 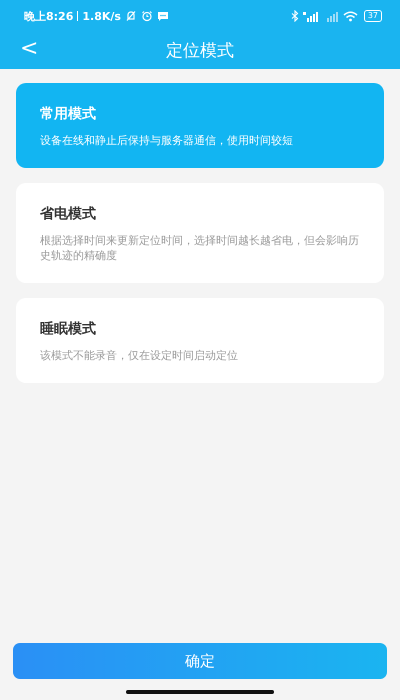 What do you see at coordinates (68, 114) in the screenshot?
I see `mode-title: 常用模式` at bounding box center [68, 114].